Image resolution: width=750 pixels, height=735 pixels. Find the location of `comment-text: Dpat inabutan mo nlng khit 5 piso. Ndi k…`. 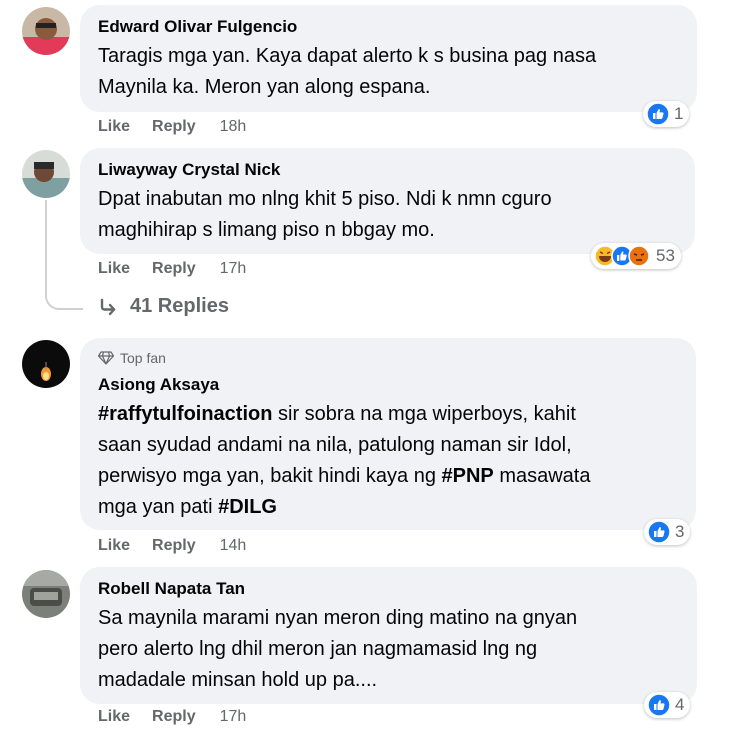

comment-text: Dpat inabutan mo nlng khit 5 piso. Ndi k… is located at coordinates (325, 214).